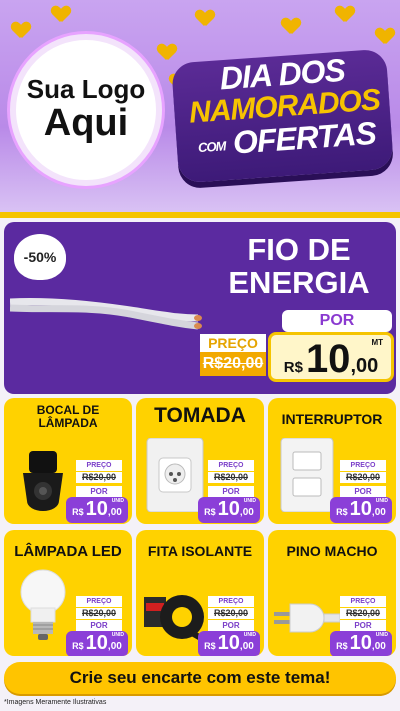 Image resolution: width=400 pixels, height=711 pixels. What do you see at coordinates (299, 282) in the screenshot?
I see `featured-title-line2: ENERGIA` at bounding box center [299, 282].